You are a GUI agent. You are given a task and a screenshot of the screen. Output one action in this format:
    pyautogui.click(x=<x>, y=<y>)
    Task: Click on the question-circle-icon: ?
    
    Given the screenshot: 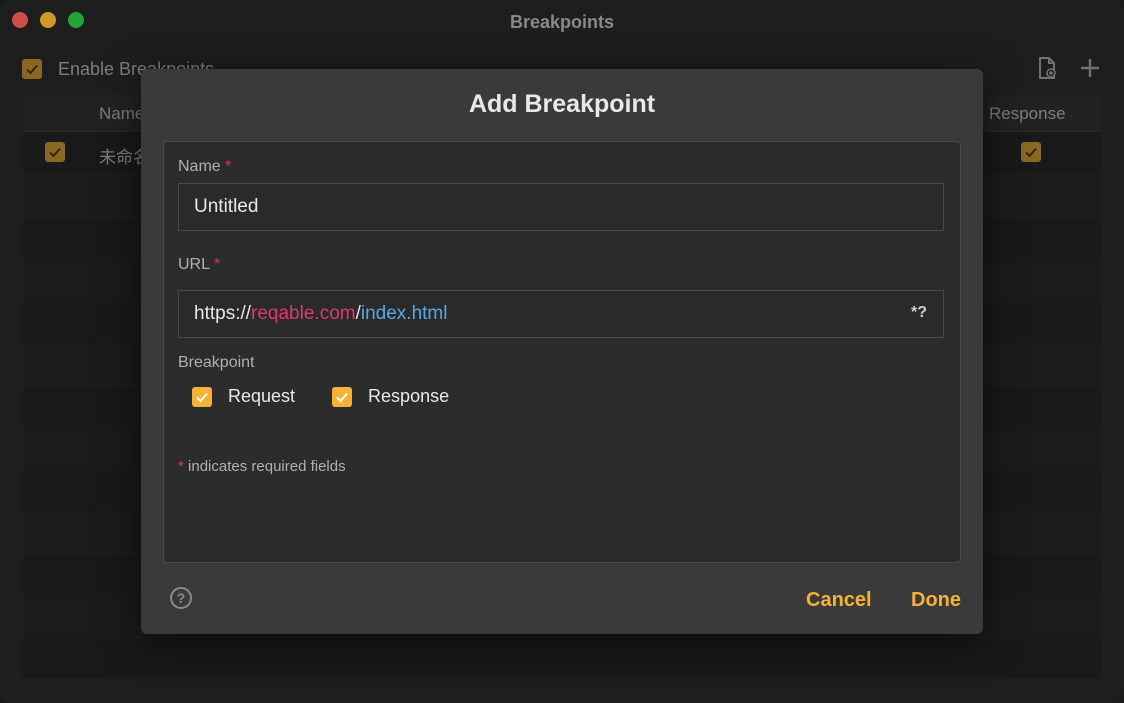 What is the action you would take?
    pyautogui.click(x=181, y=598)
    